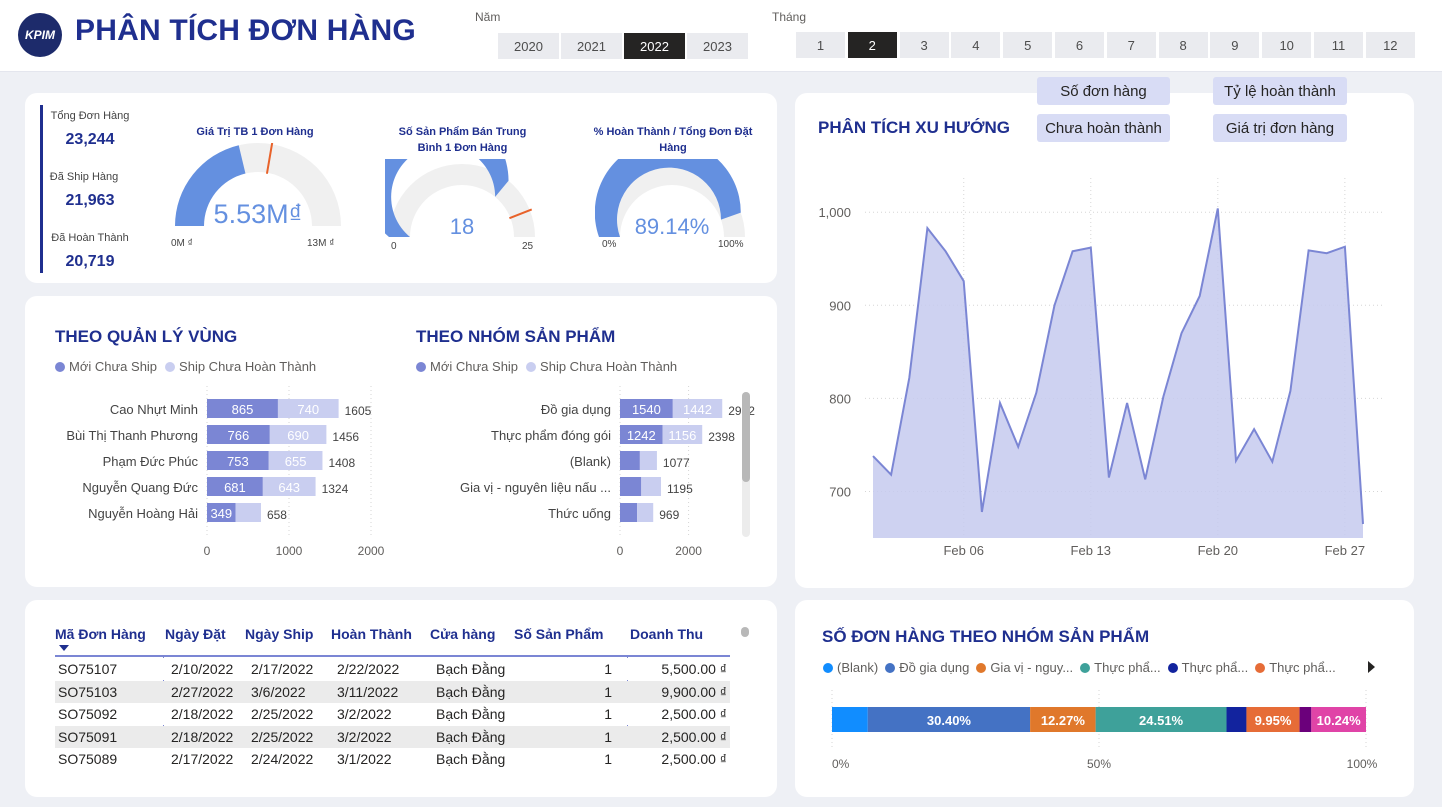  Describe the element at coordinates (1280, 128) in the screenshot. I see `order-value-button: Giá trị đơn hàng` at that location.